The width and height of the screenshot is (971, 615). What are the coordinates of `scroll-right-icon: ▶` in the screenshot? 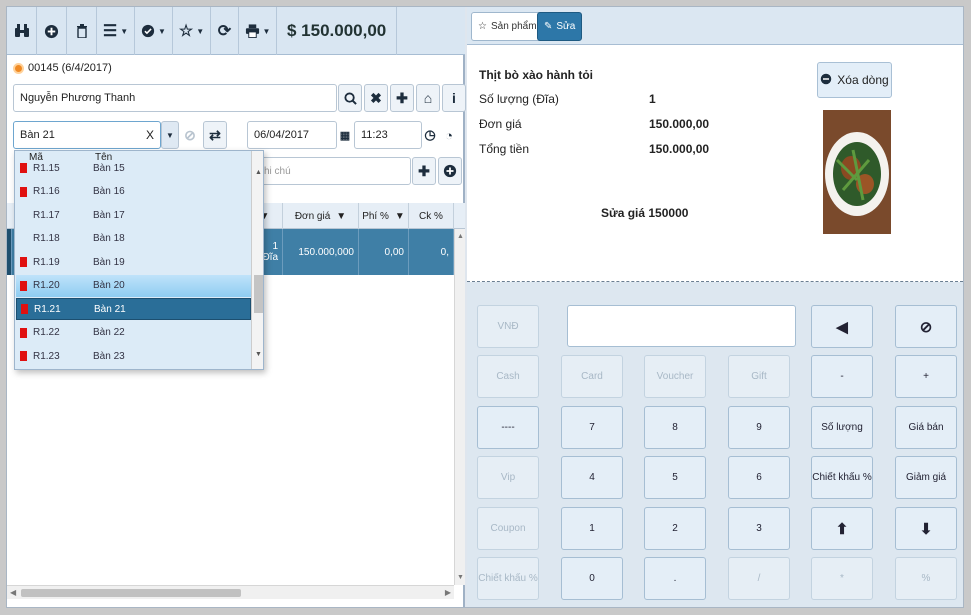 It's located at (448, 592).